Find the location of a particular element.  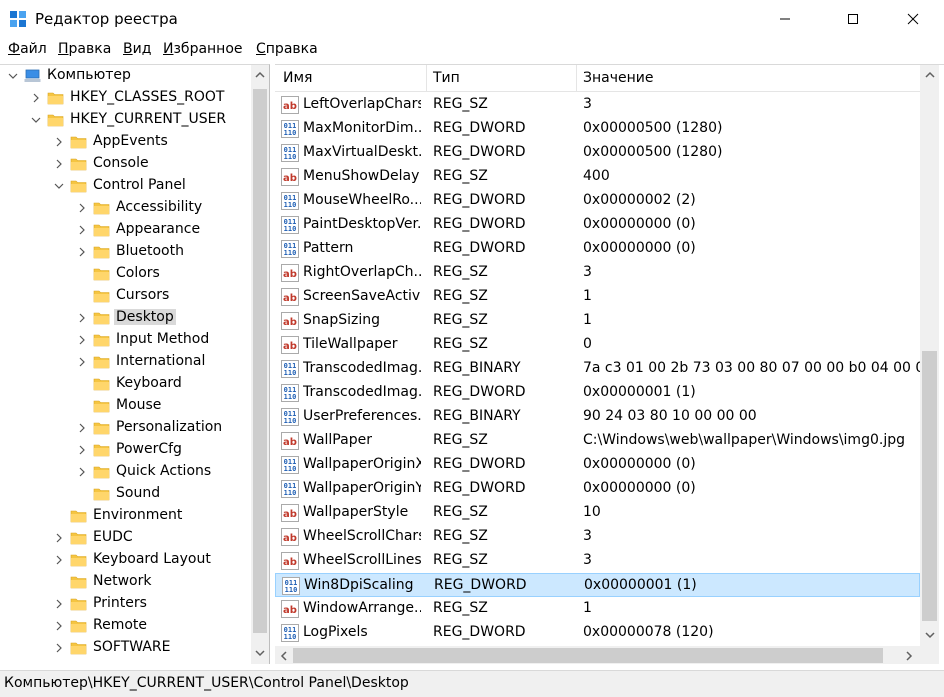

list-vertical-scrollbar is located at coordinates (929, 355).